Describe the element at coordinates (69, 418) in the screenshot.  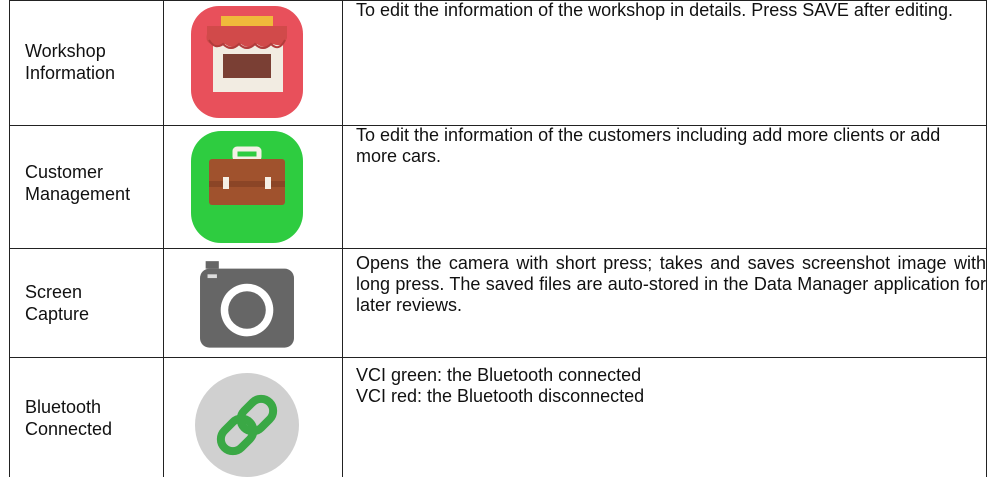
I see `row-label: Bluetooth Connected` at that location.